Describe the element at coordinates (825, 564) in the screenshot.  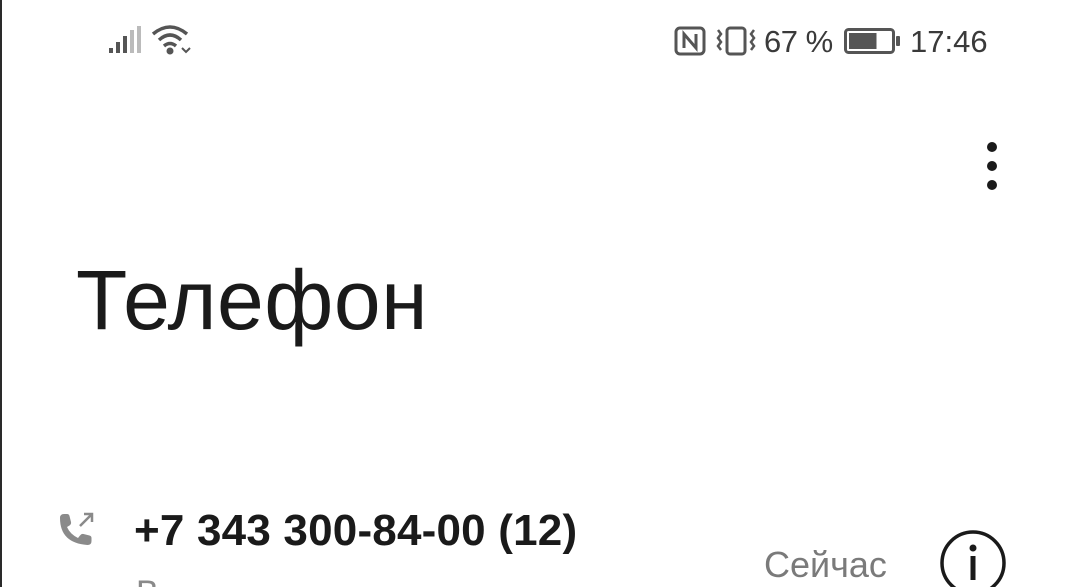
I see `call-time: Сейчас` at that location.